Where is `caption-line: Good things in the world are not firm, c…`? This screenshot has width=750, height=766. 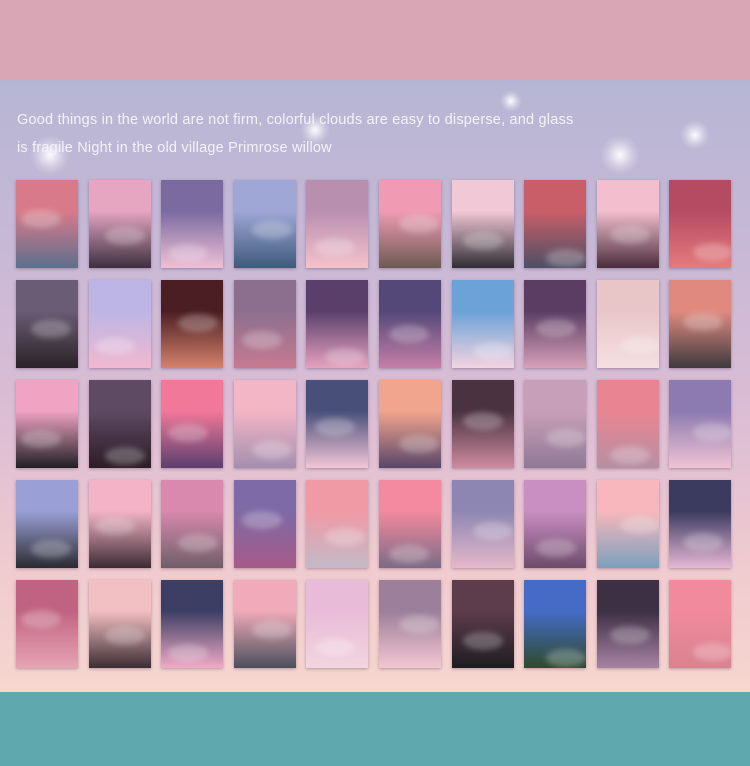
caption-line: Good things in the world are not firm, c… is located at coordinates (295, 120).